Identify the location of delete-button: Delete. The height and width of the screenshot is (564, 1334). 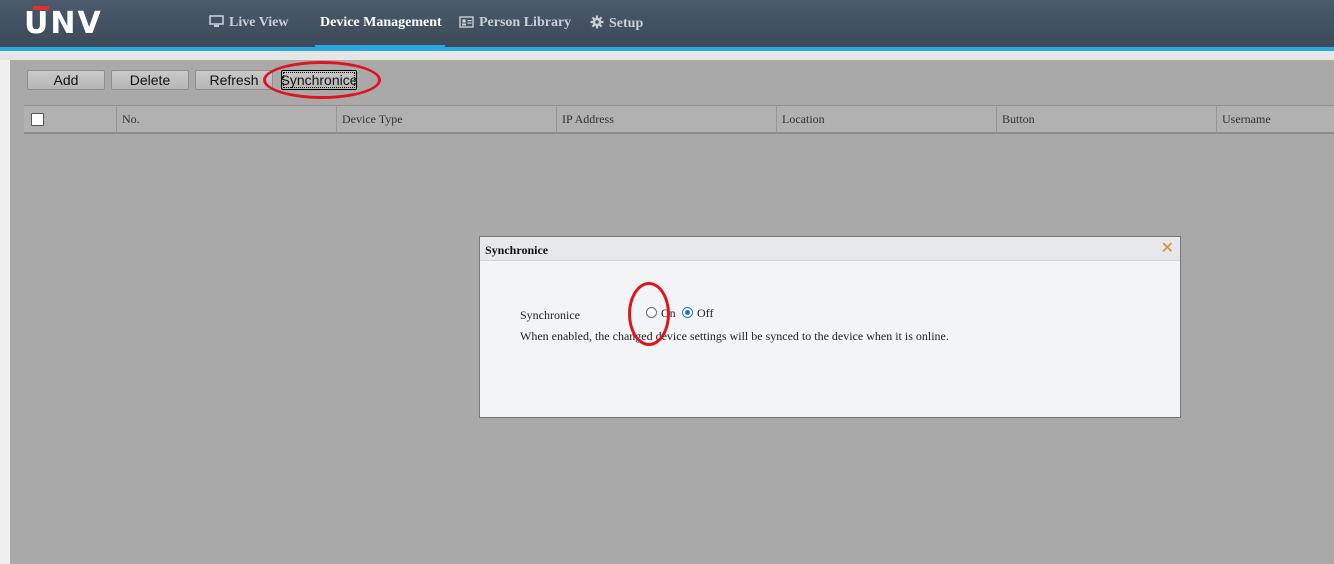
(150, 80).